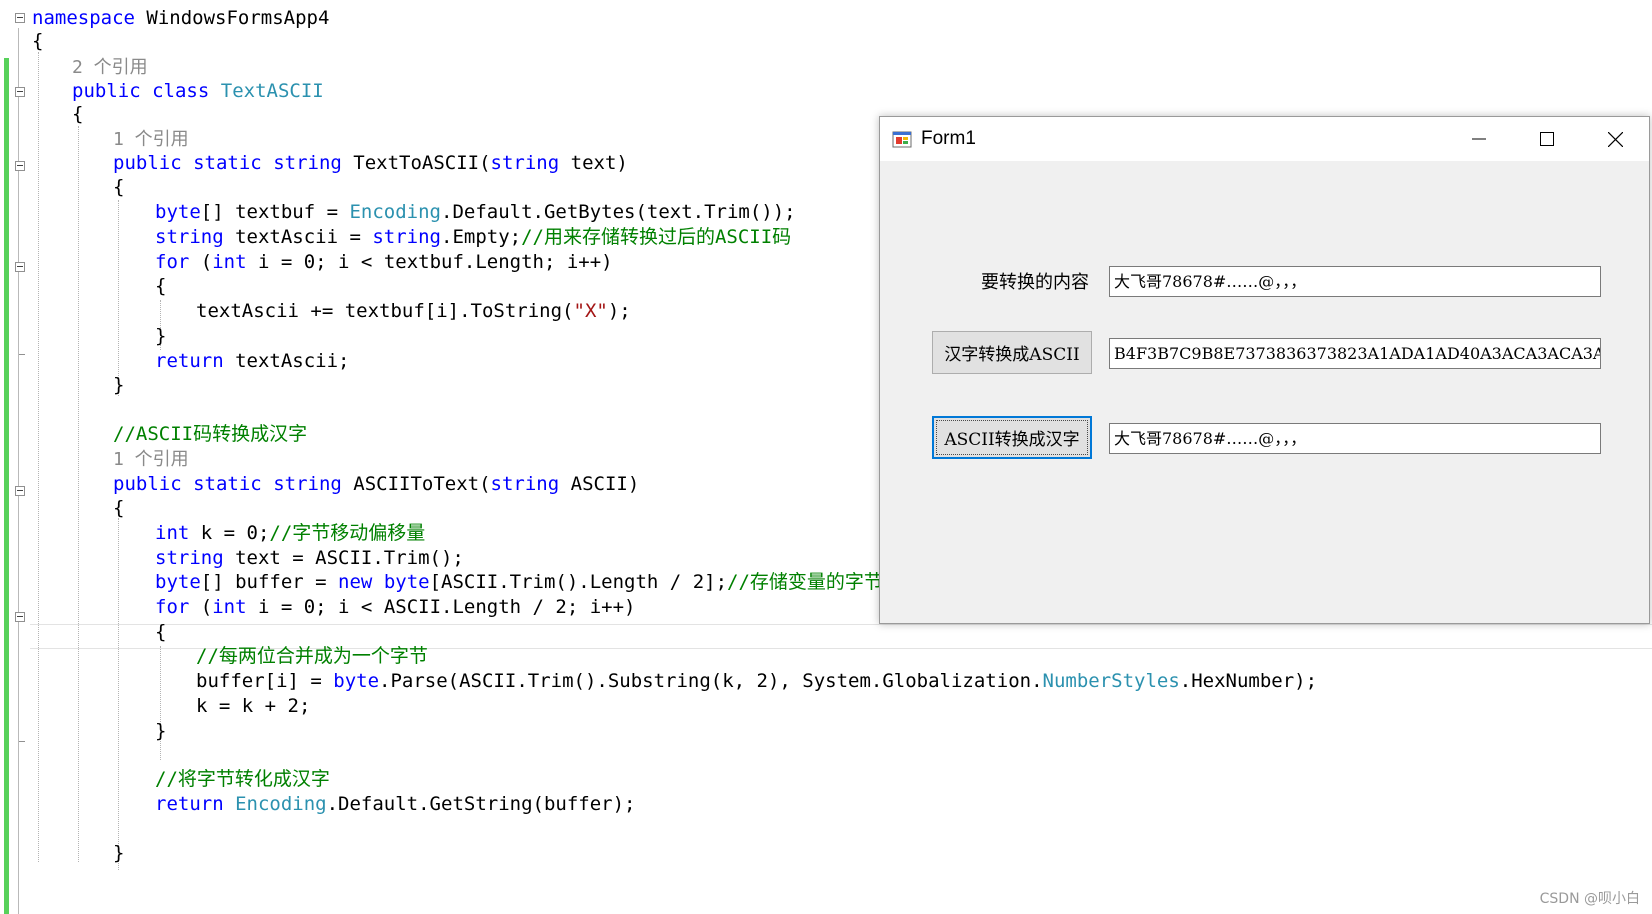 The image size is (1652, 914). Describe the element at coordinates (902, 139) in the screenshot. I see `form-app-icon` at that location.